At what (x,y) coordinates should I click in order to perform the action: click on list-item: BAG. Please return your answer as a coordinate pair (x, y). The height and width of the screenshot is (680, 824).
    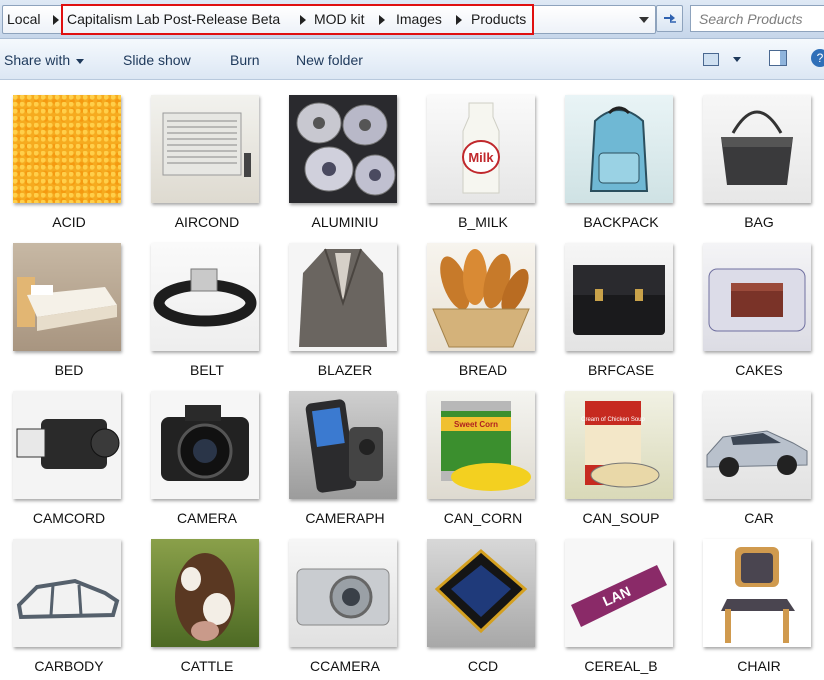
    Looking at the image, I should click on (756, 155).